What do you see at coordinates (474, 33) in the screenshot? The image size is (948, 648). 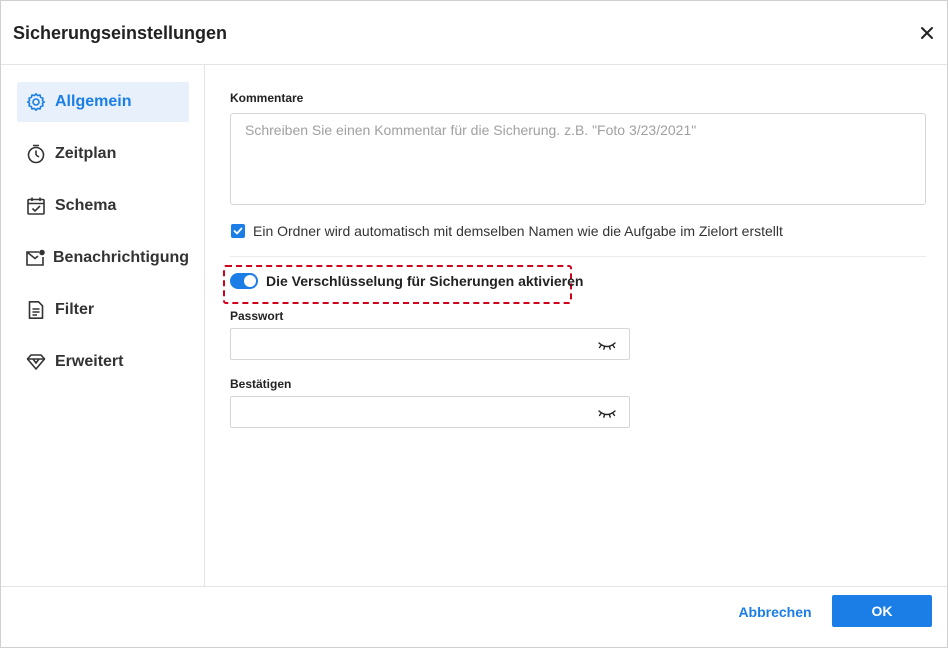 I see `dialog-header: Sicherungseinstellungen` at bounding box center [474, 33].